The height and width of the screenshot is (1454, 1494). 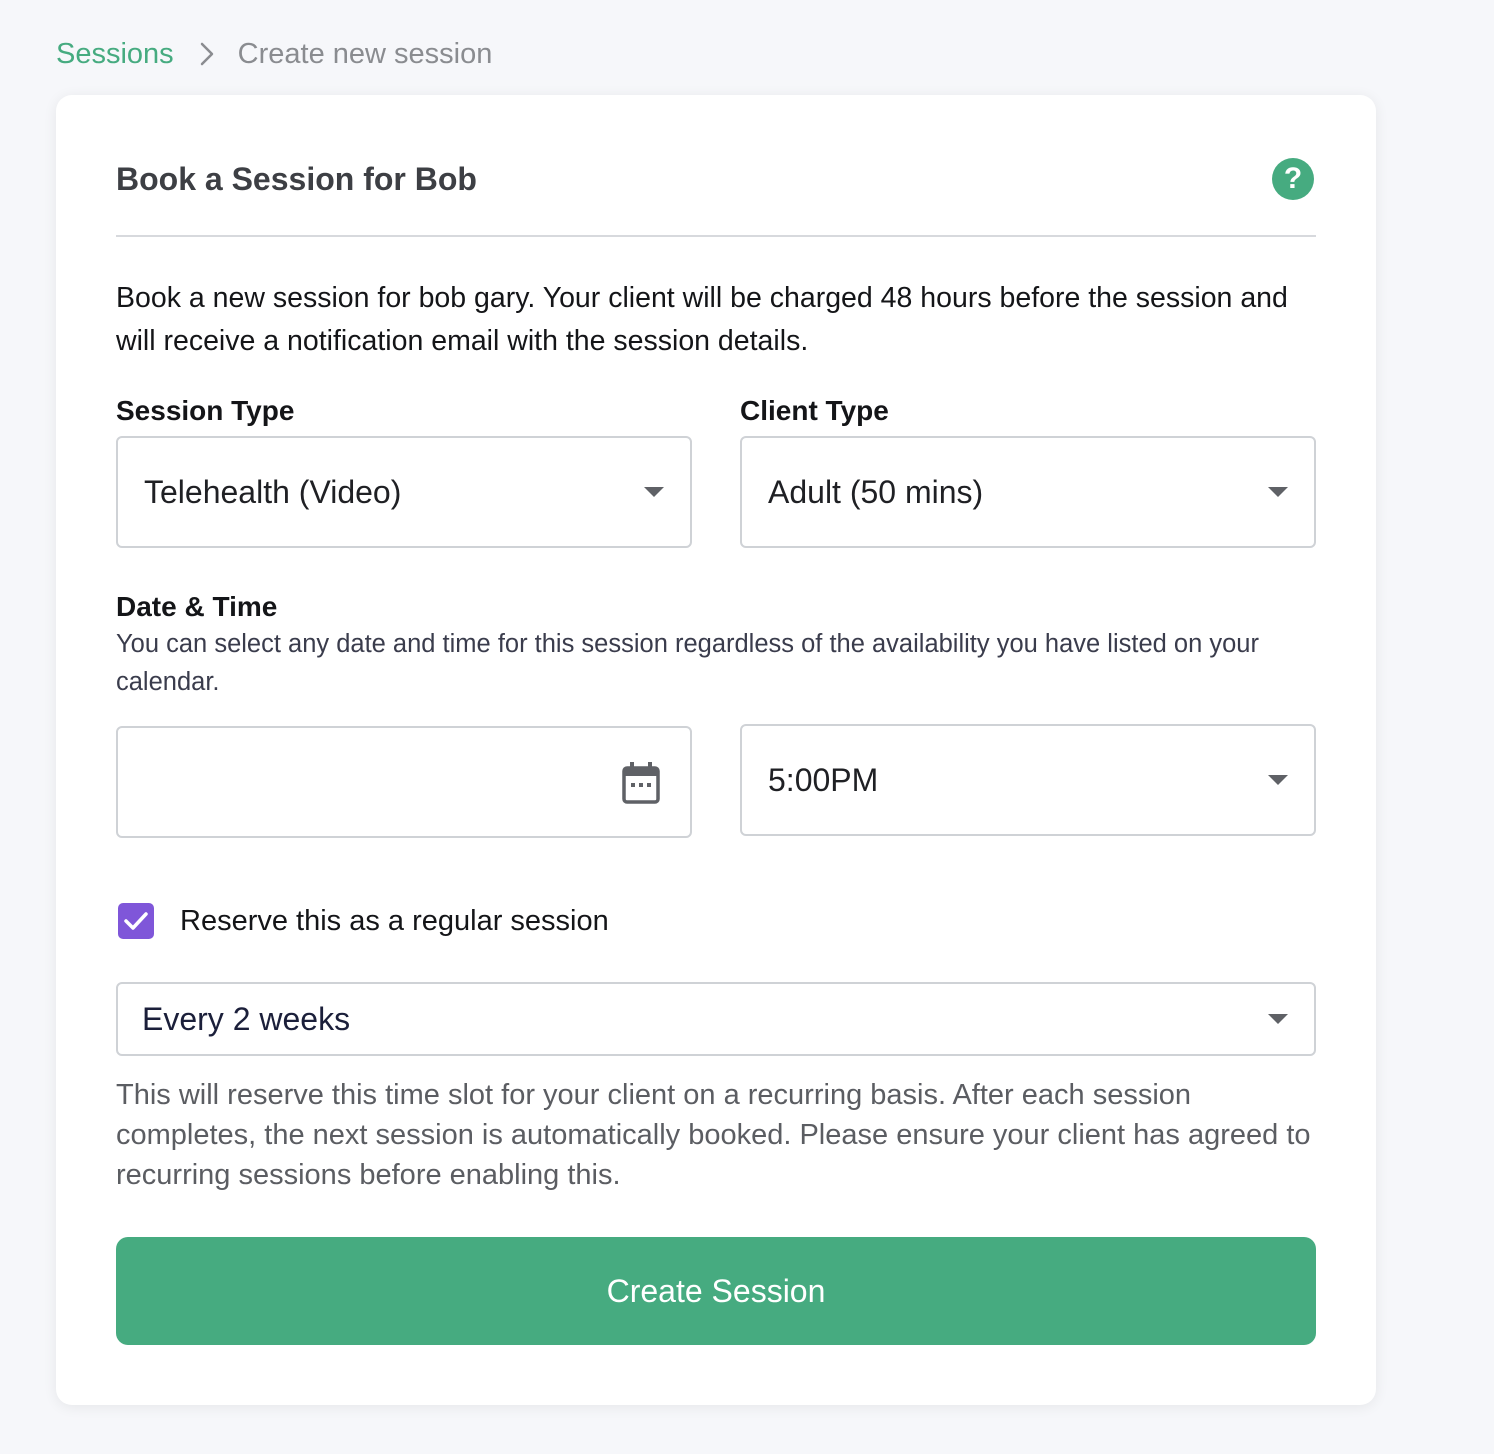 What do you see at coordinates (716, 1019) in the screenshot?
I see `frequency-select: Every 2 weeks` at bounding box center [716, 1019].